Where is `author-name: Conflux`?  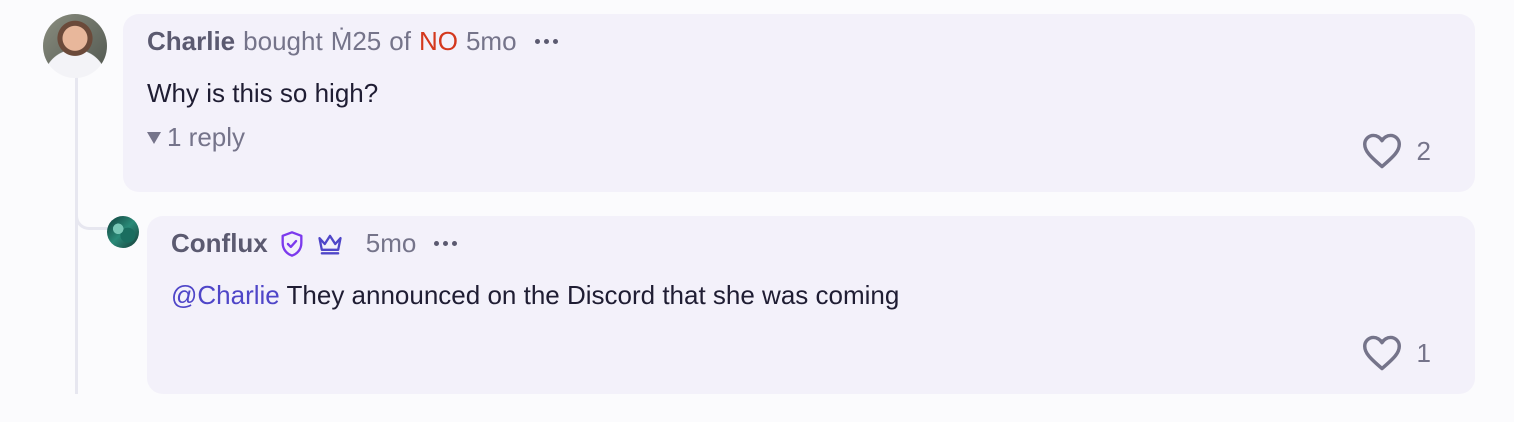
author-name: Conflux is located at coordinates (219, 243).